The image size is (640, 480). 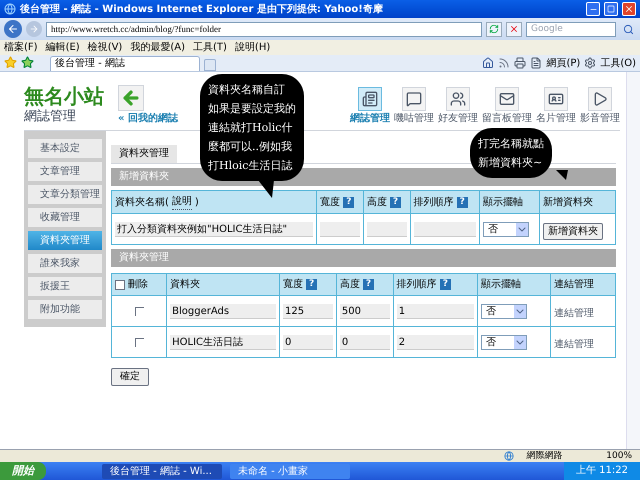 What do you see at coordinates (34, 29) in the screenshot?
I see `forward-arrow-icon` at bounding box center [34, 29].